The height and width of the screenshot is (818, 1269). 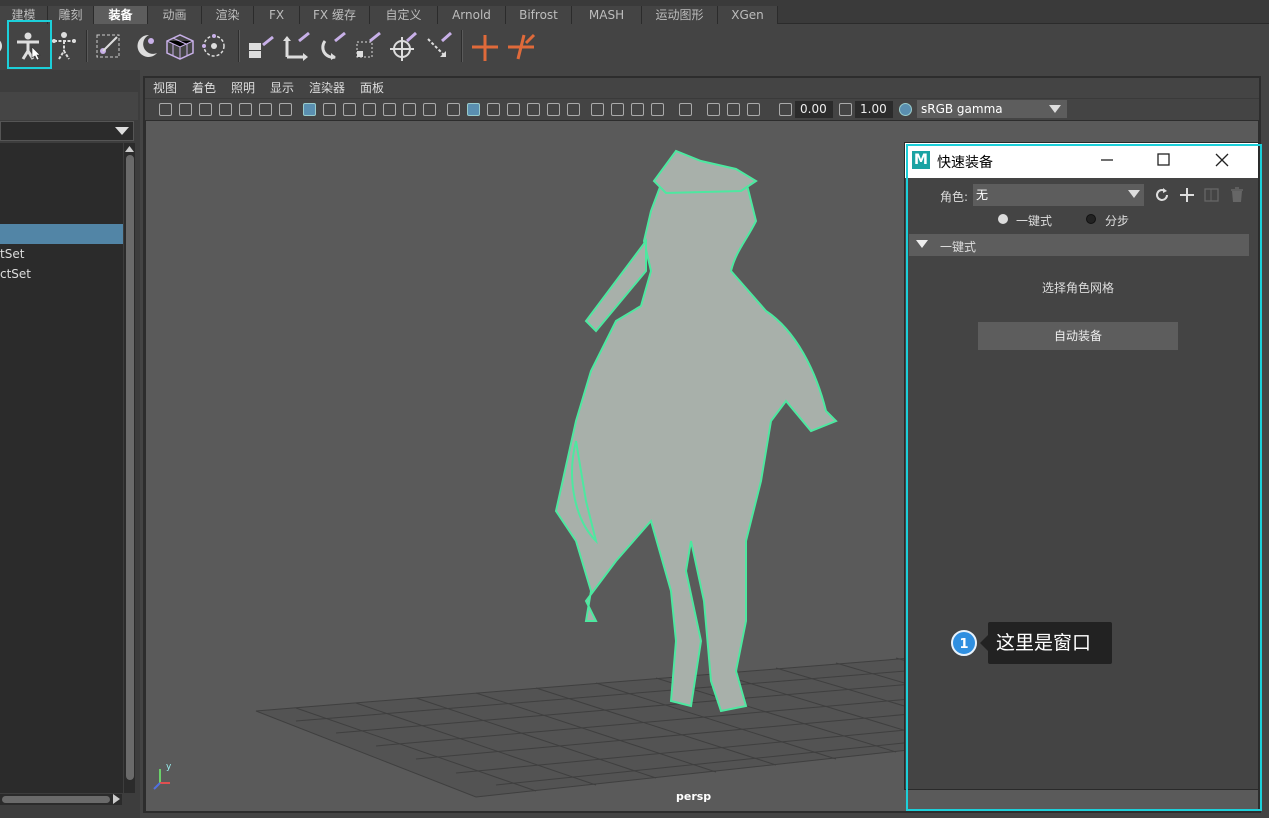 What do you see at coordinates (277, 15) in the screenshot?
I see `shelf-tab-fx: FX` at bounding box center [277, 15].